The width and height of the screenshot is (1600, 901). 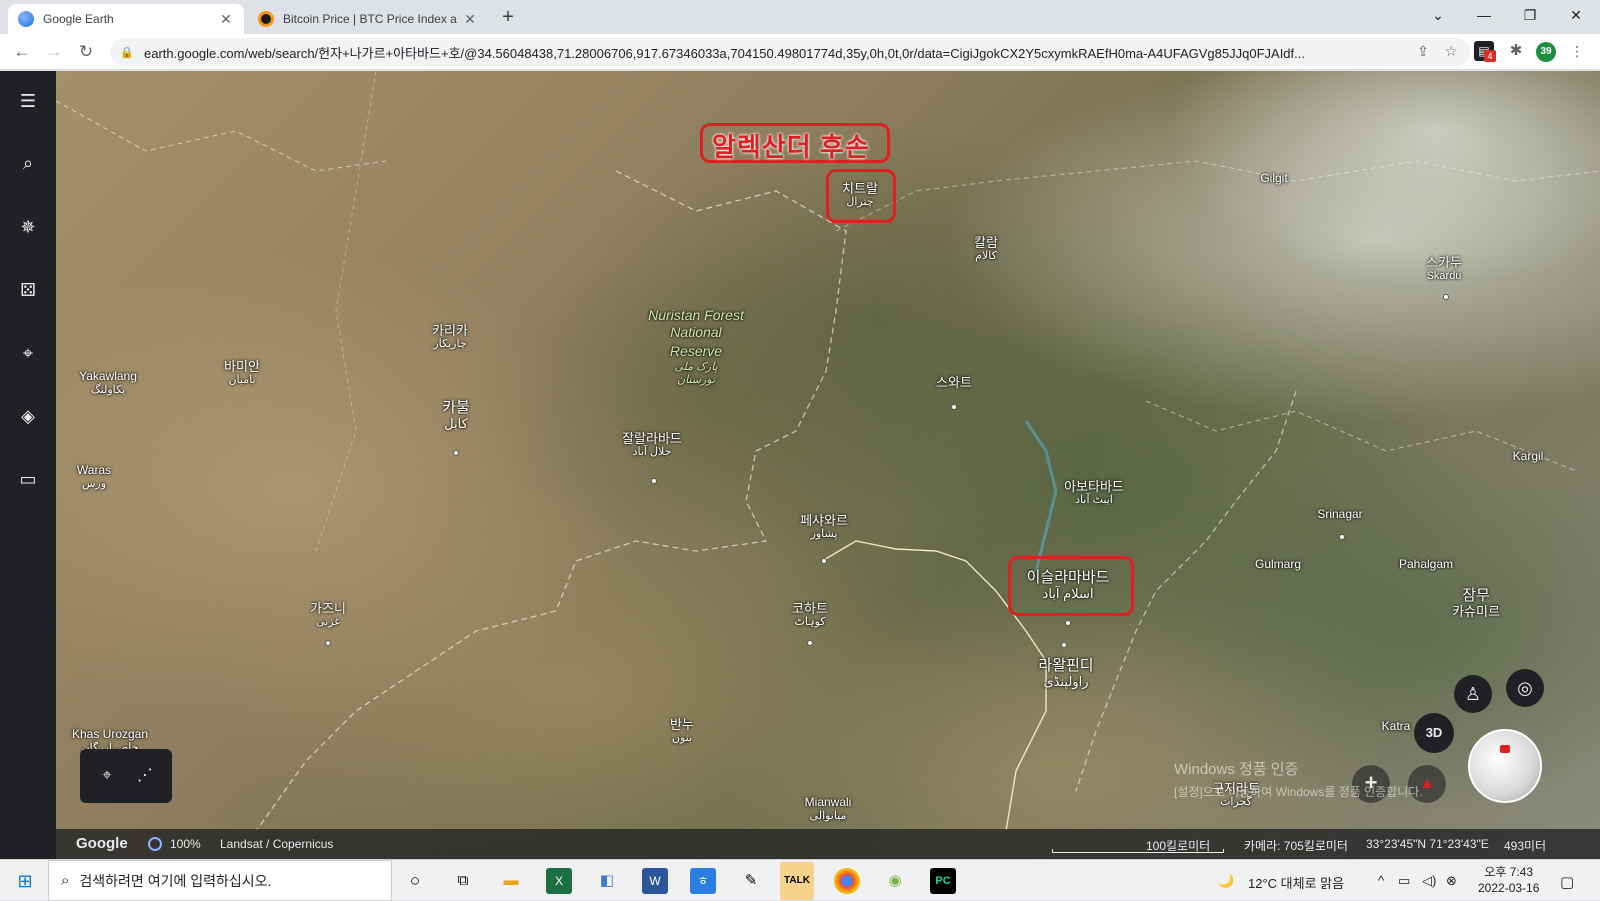 What do you see at coordinates (25, 881) in the screenshot?
I see `windows-start-icon: ⊞` at bounding box center [25, 881].